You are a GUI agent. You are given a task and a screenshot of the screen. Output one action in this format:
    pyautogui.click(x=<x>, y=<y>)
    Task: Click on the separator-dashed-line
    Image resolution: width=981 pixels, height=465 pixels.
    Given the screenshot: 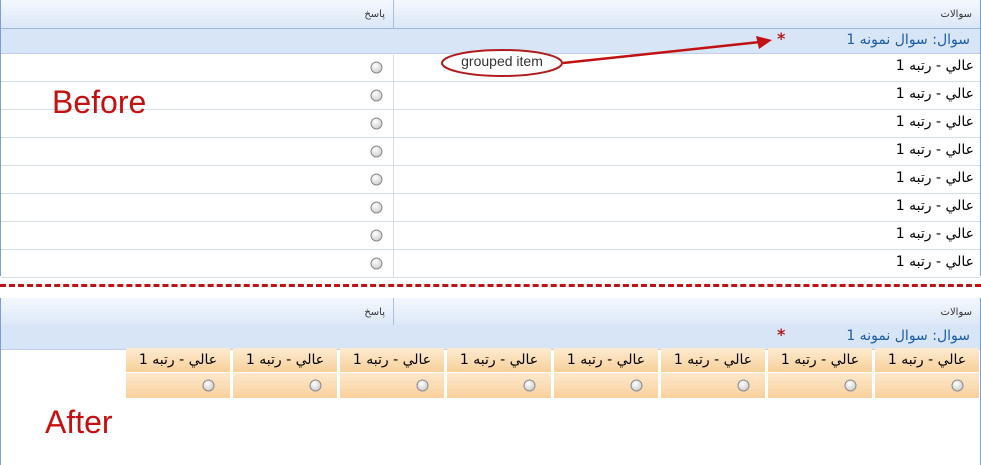 What is the action you would take?
    pyautogui.click(x=490, y=285)
    